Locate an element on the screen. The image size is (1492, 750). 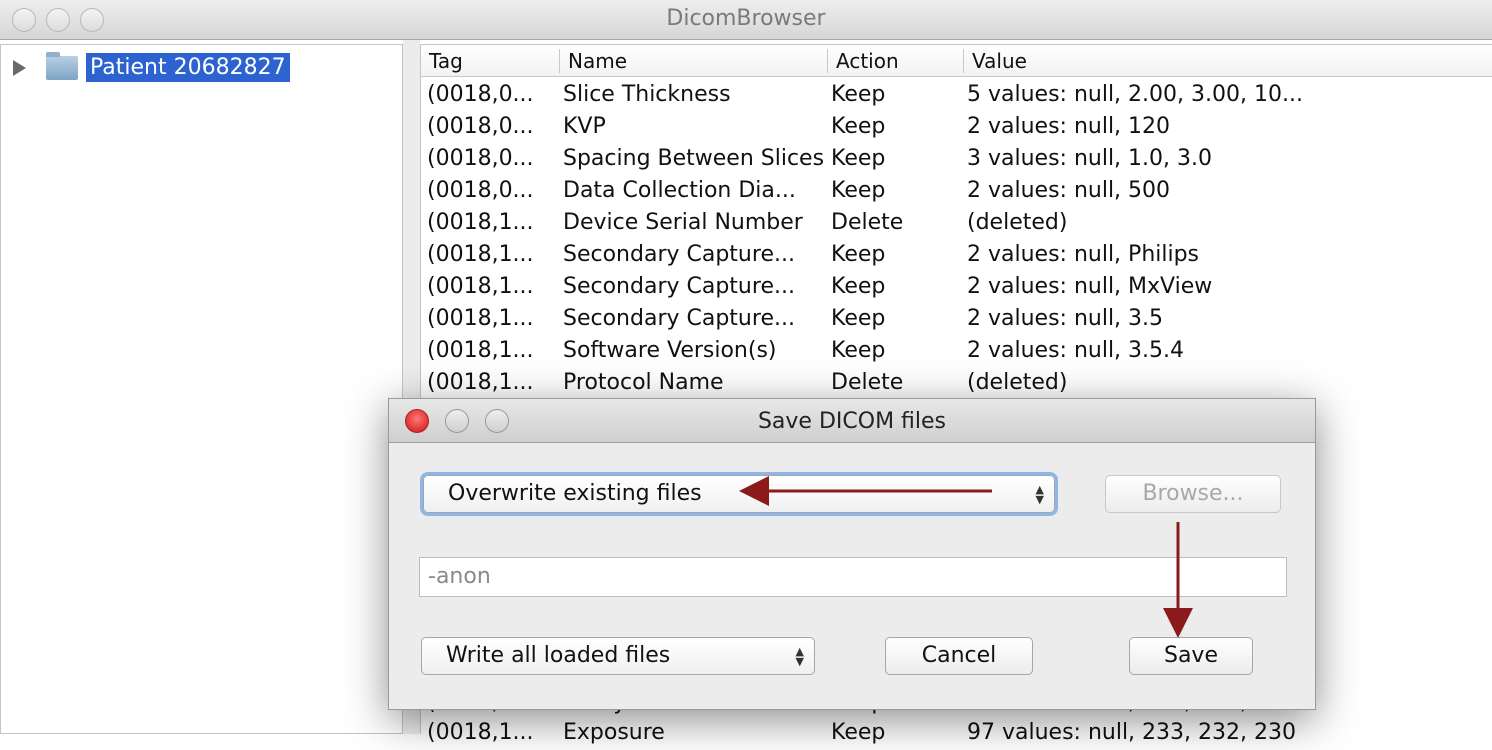
cell-value: 2 values: null, 500 is located at coordinates (1069, 190).